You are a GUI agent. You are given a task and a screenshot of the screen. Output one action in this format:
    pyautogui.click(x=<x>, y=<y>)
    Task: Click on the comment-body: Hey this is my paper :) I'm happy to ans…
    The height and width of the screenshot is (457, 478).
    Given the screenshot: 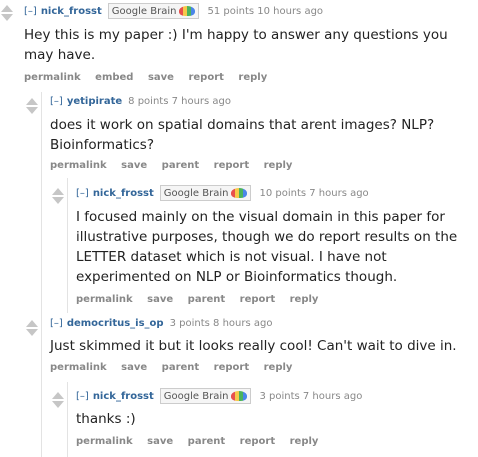 What is the action you would take?
    pyautogui.click(x=236, y=45)
    